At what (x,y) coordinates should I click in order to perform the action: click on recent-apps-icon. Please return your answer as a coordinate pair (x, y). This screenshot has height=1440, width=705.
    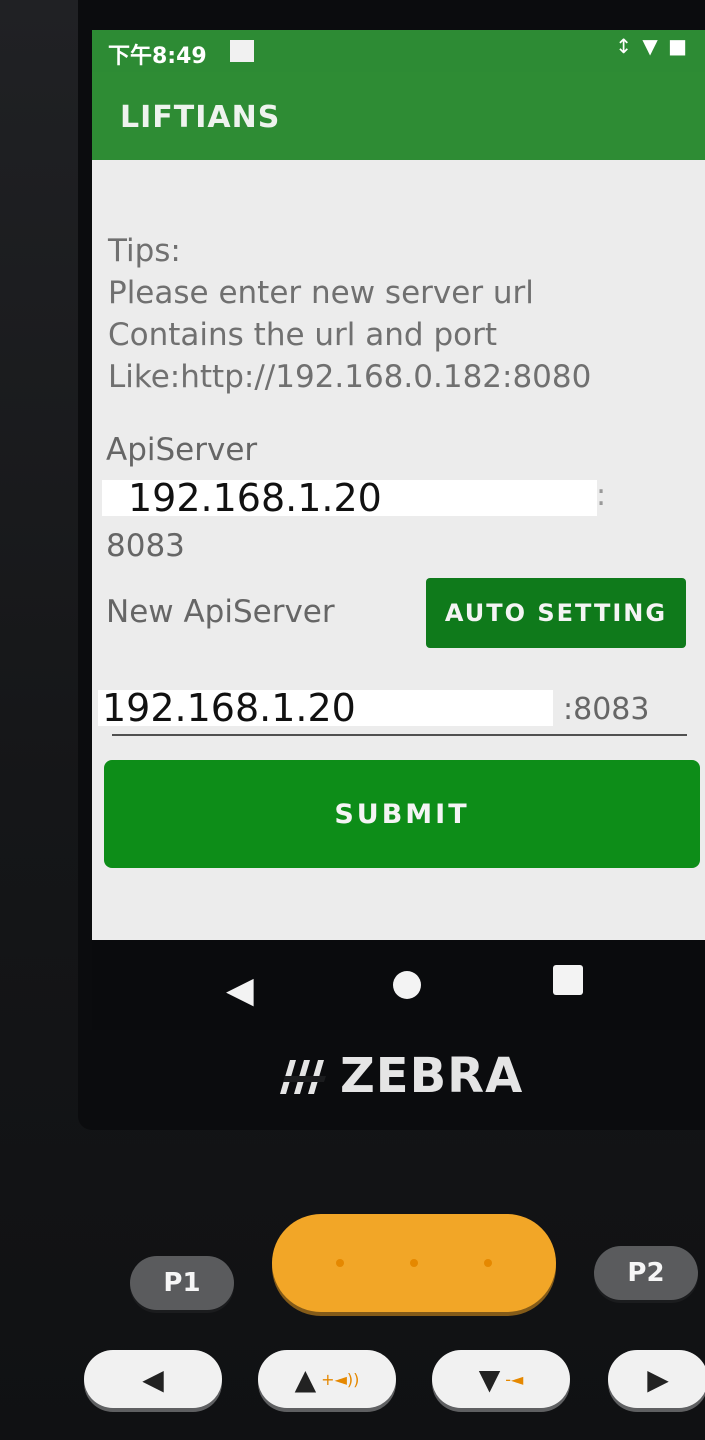
    Looking at the image, I should click on (568, 980).